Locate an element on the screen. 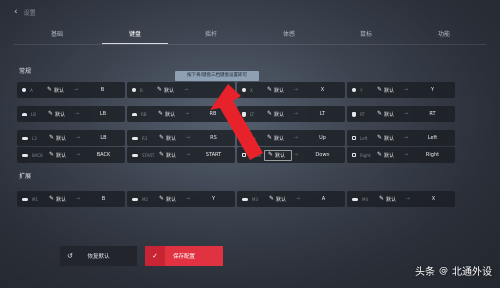 This screenshot has width=500, height=288. mapping-cell-m4: M4 ✎ 默认 → X is located at coordinates (401, 199).